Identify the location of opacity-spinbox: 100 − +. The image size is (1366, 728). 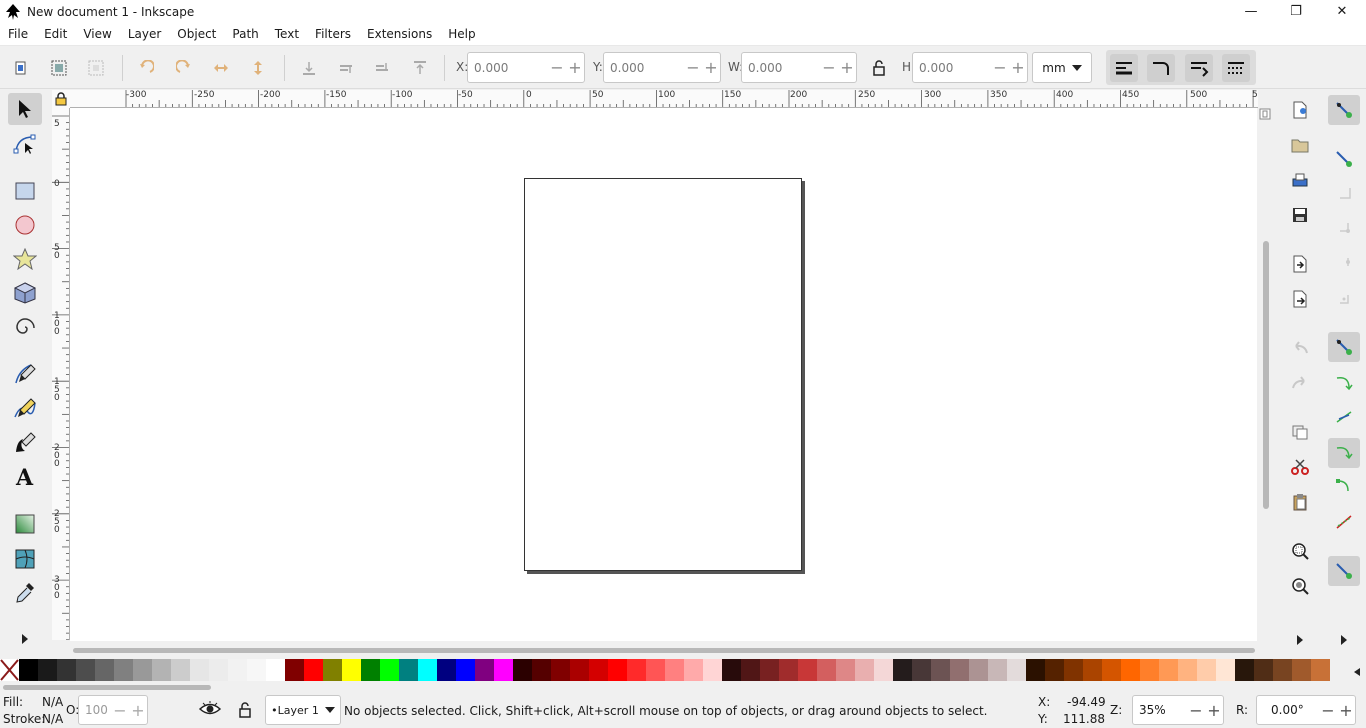
(113, 710).